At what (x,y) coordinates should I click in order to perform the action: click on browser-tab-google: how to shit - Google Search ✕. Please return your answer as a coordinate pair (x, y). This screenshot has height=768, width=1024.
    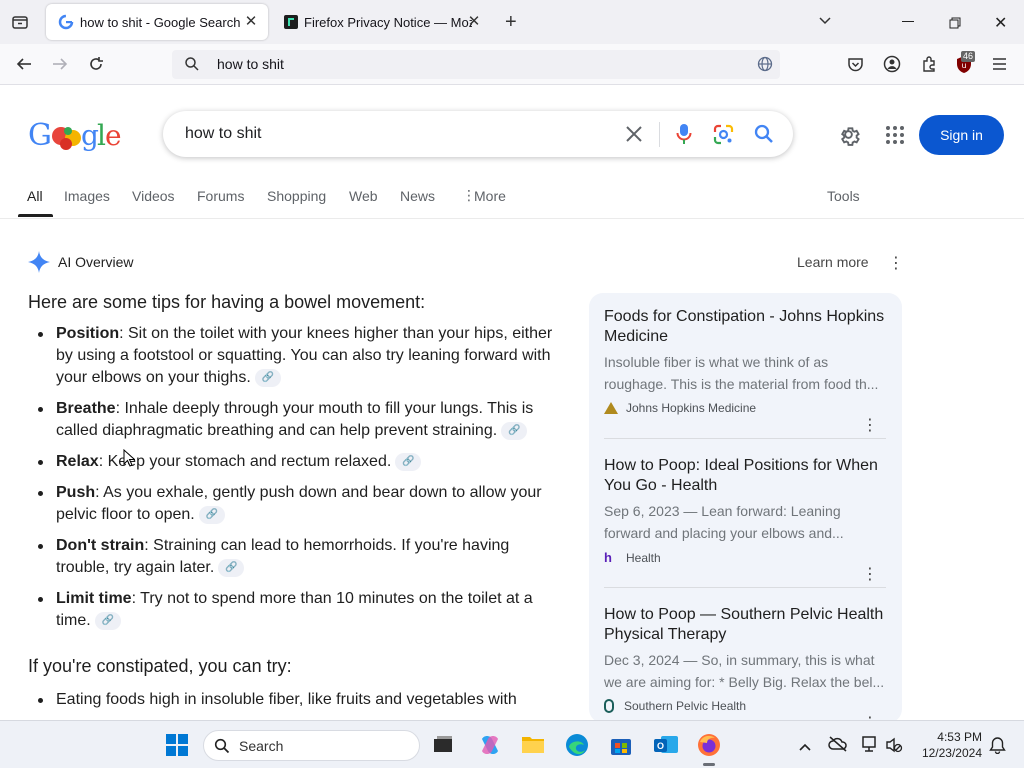
    Looking at the image, I should click on (157, 22).